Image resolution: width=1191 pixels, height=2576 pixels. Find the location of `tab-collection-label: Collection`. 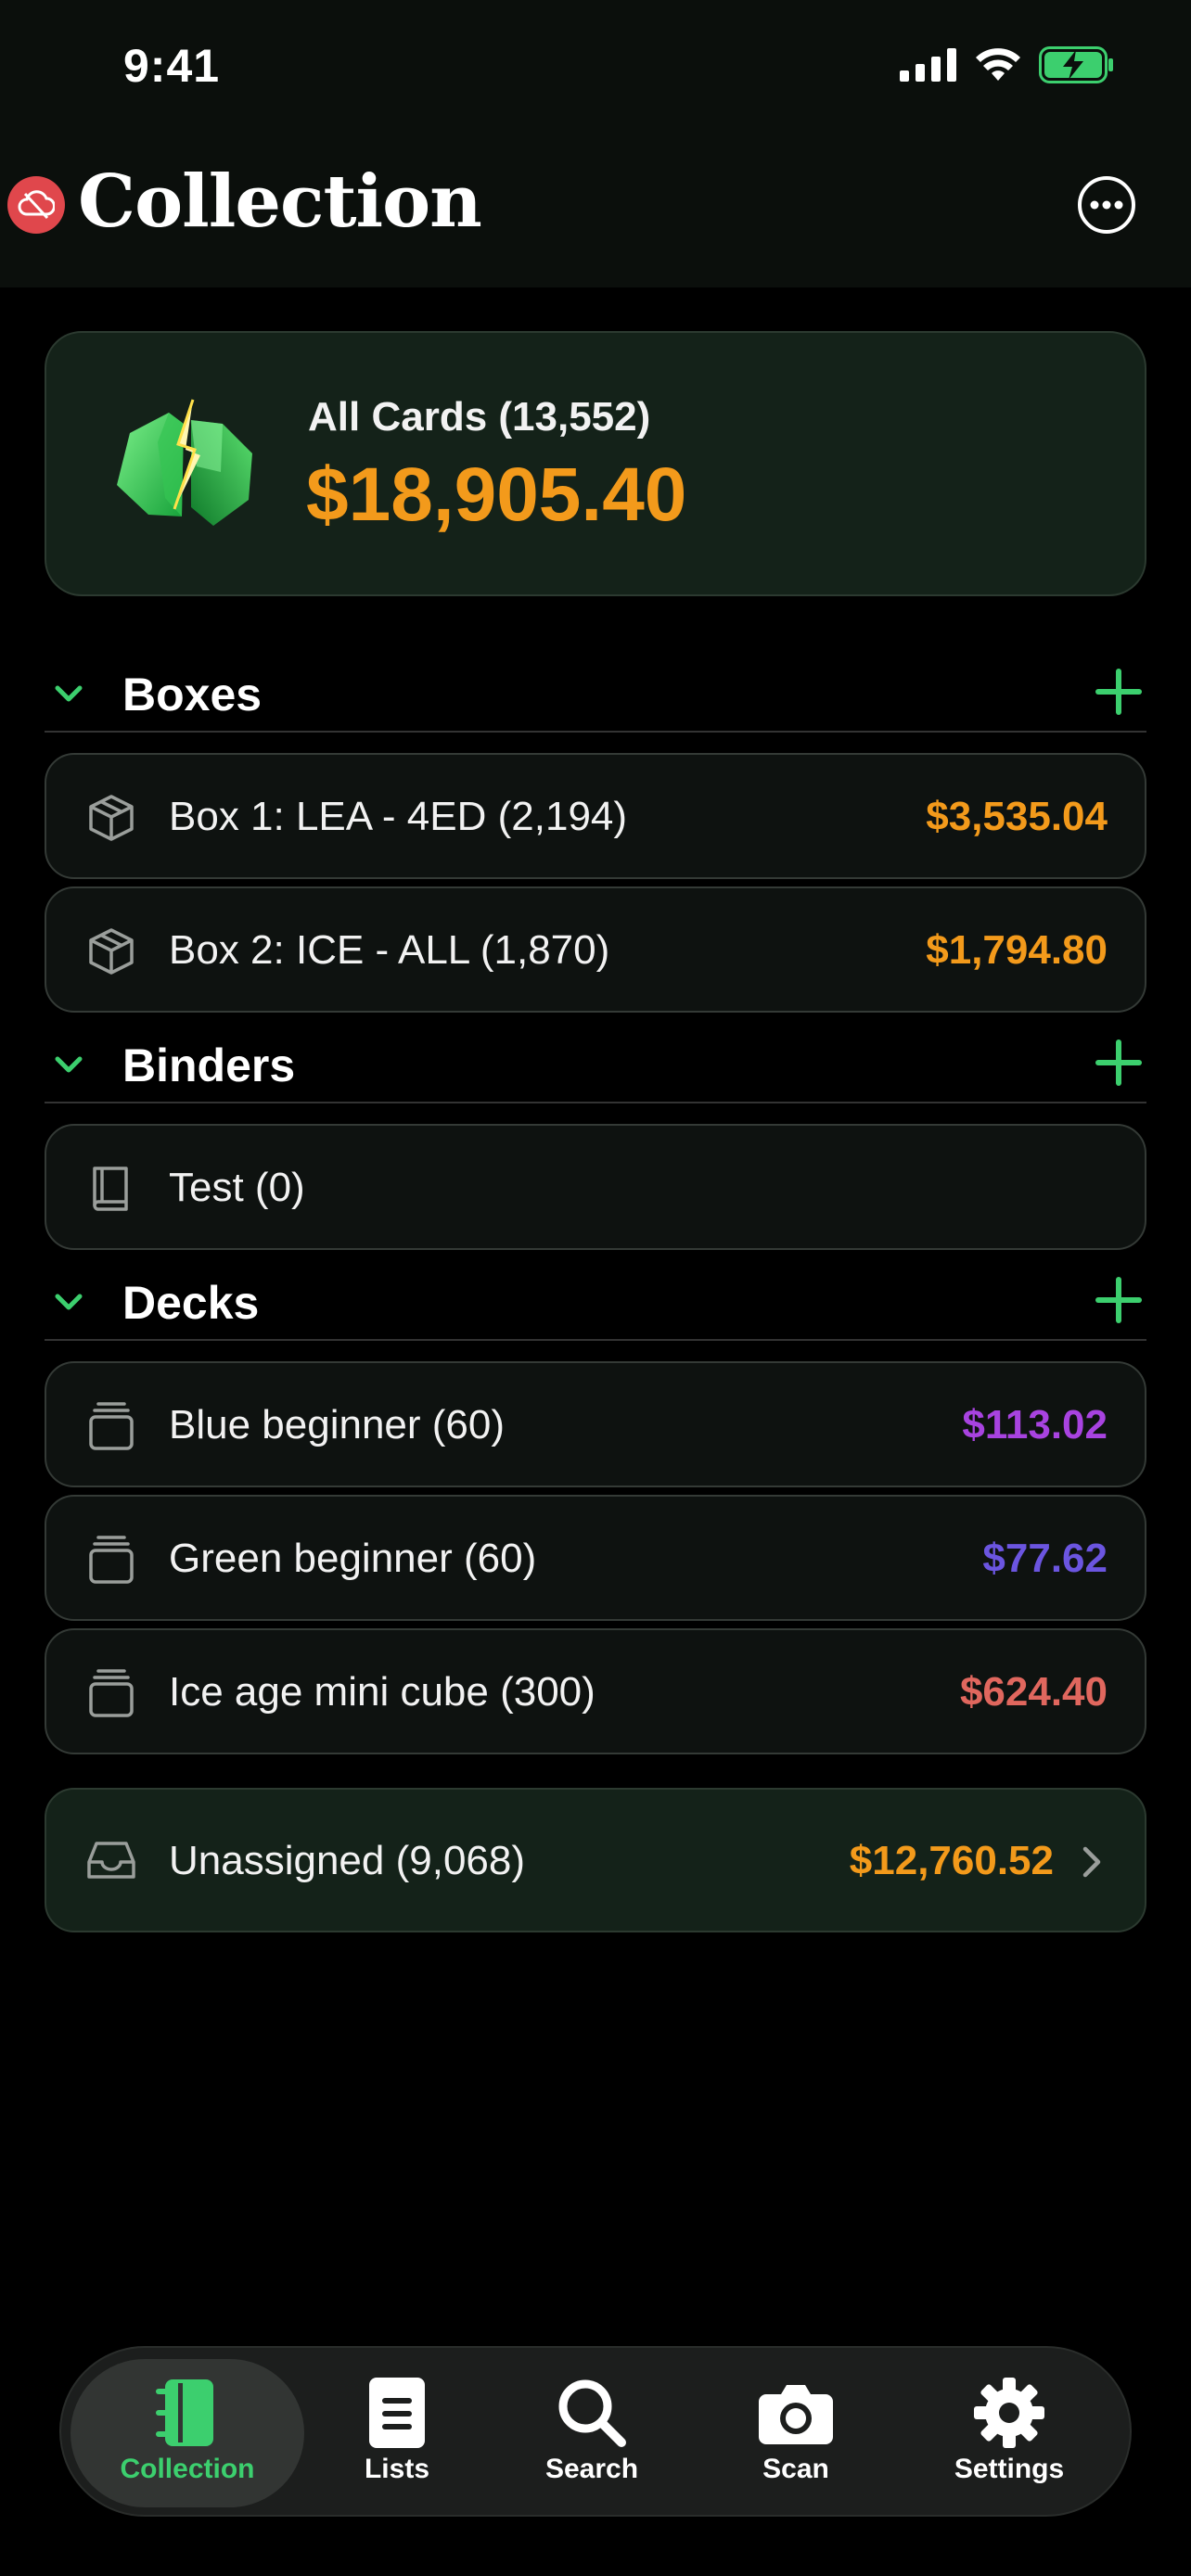

tab-collection-label: Collection is located at coordinates (187, 2469).